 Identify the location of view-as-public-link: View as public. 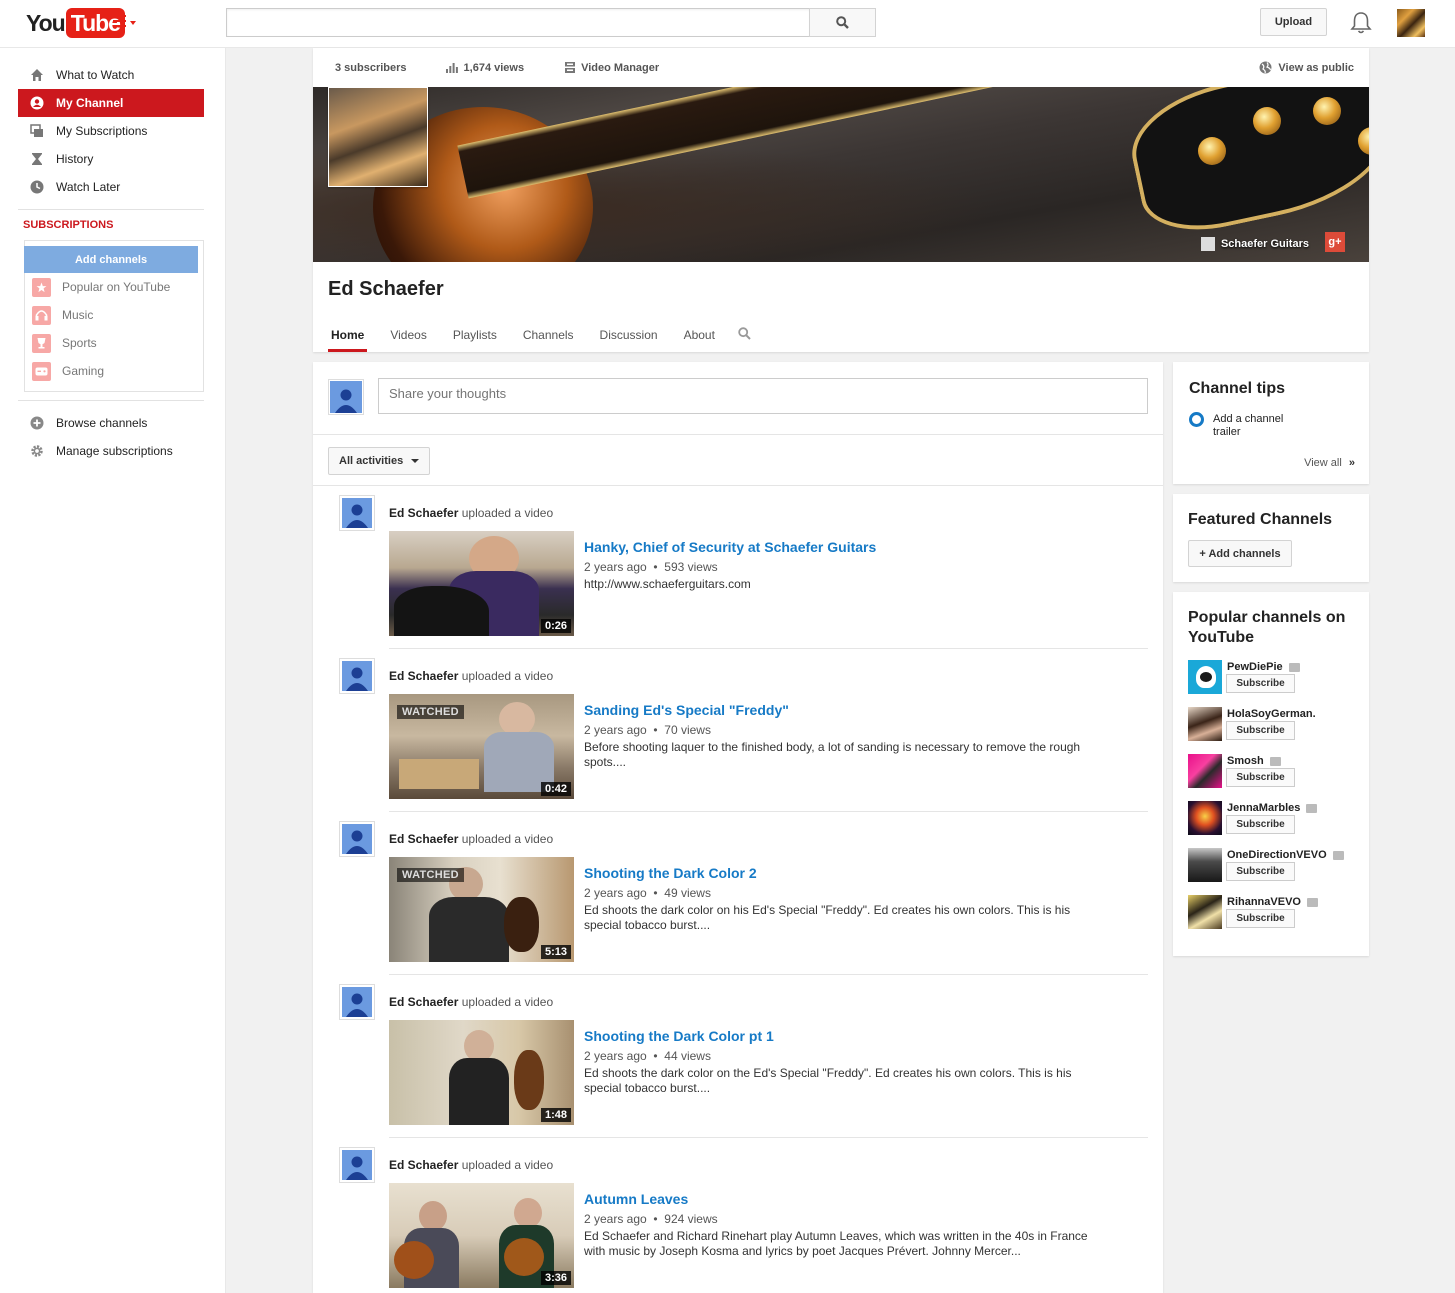
(1306, 67).